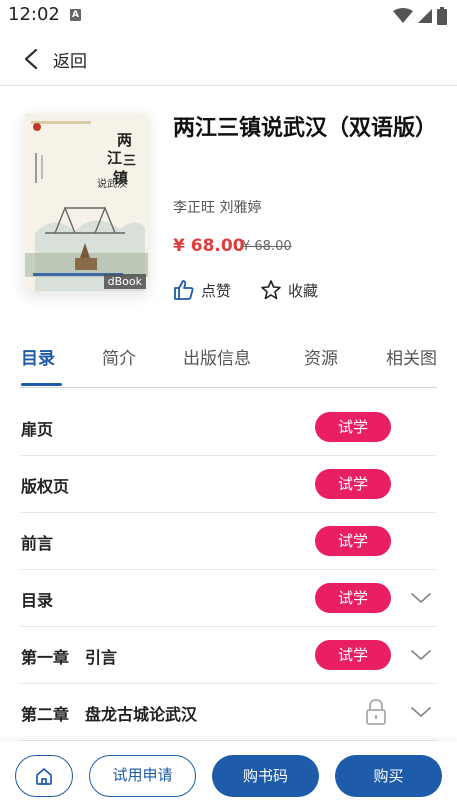 The height and width of the screenshot is (812, 457). What do you see at coordinates (129, 161) in the screenshot?
I see `svg-text: 三` at bounding box center [129, 161].